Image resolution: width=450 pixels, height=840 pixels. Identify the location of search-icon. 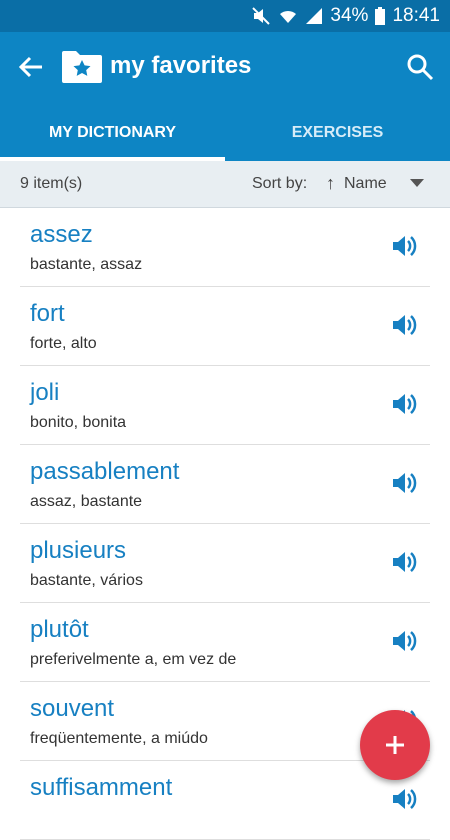
(420, 67).